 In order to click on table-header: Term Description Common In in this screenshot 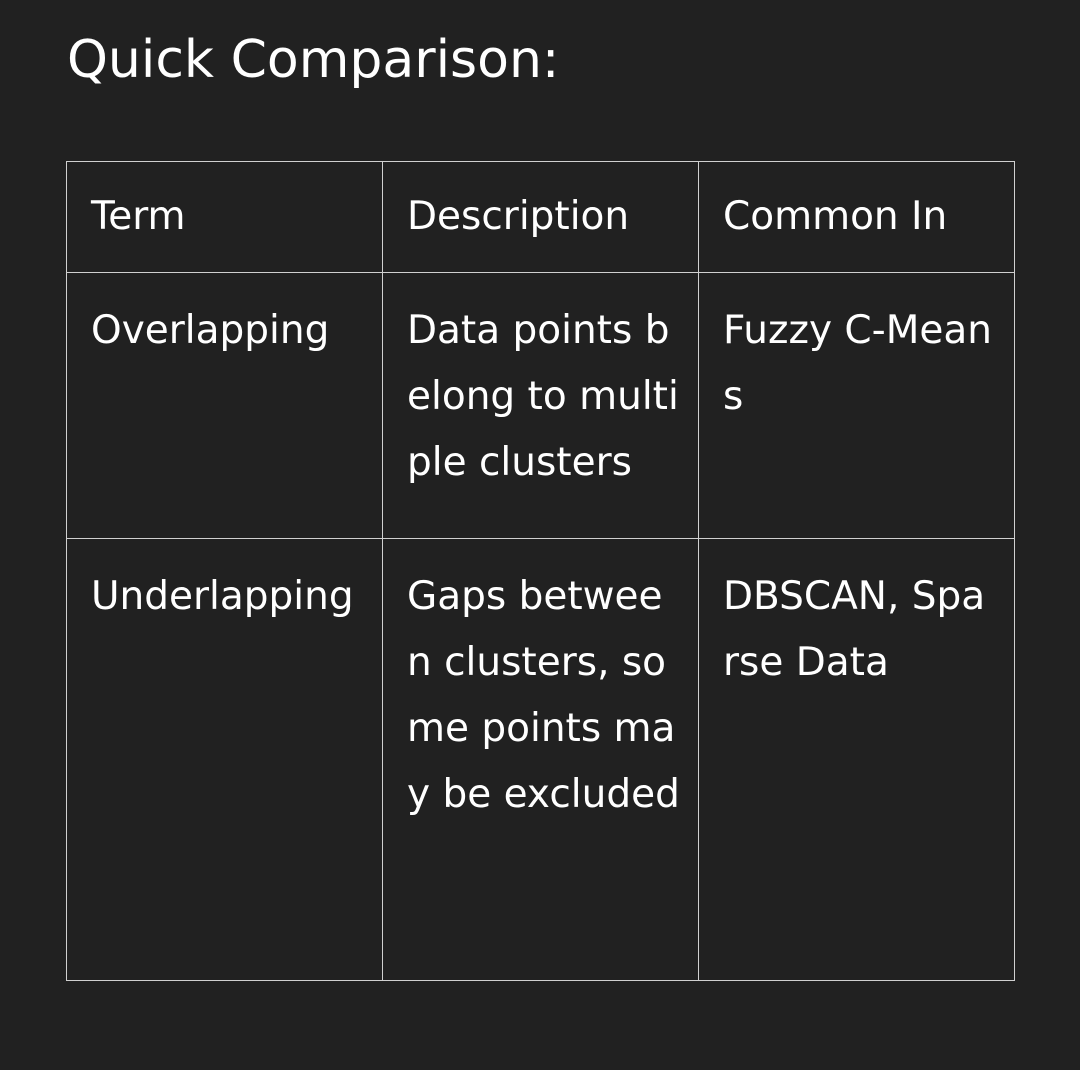, I will do `click(540, 217)`.